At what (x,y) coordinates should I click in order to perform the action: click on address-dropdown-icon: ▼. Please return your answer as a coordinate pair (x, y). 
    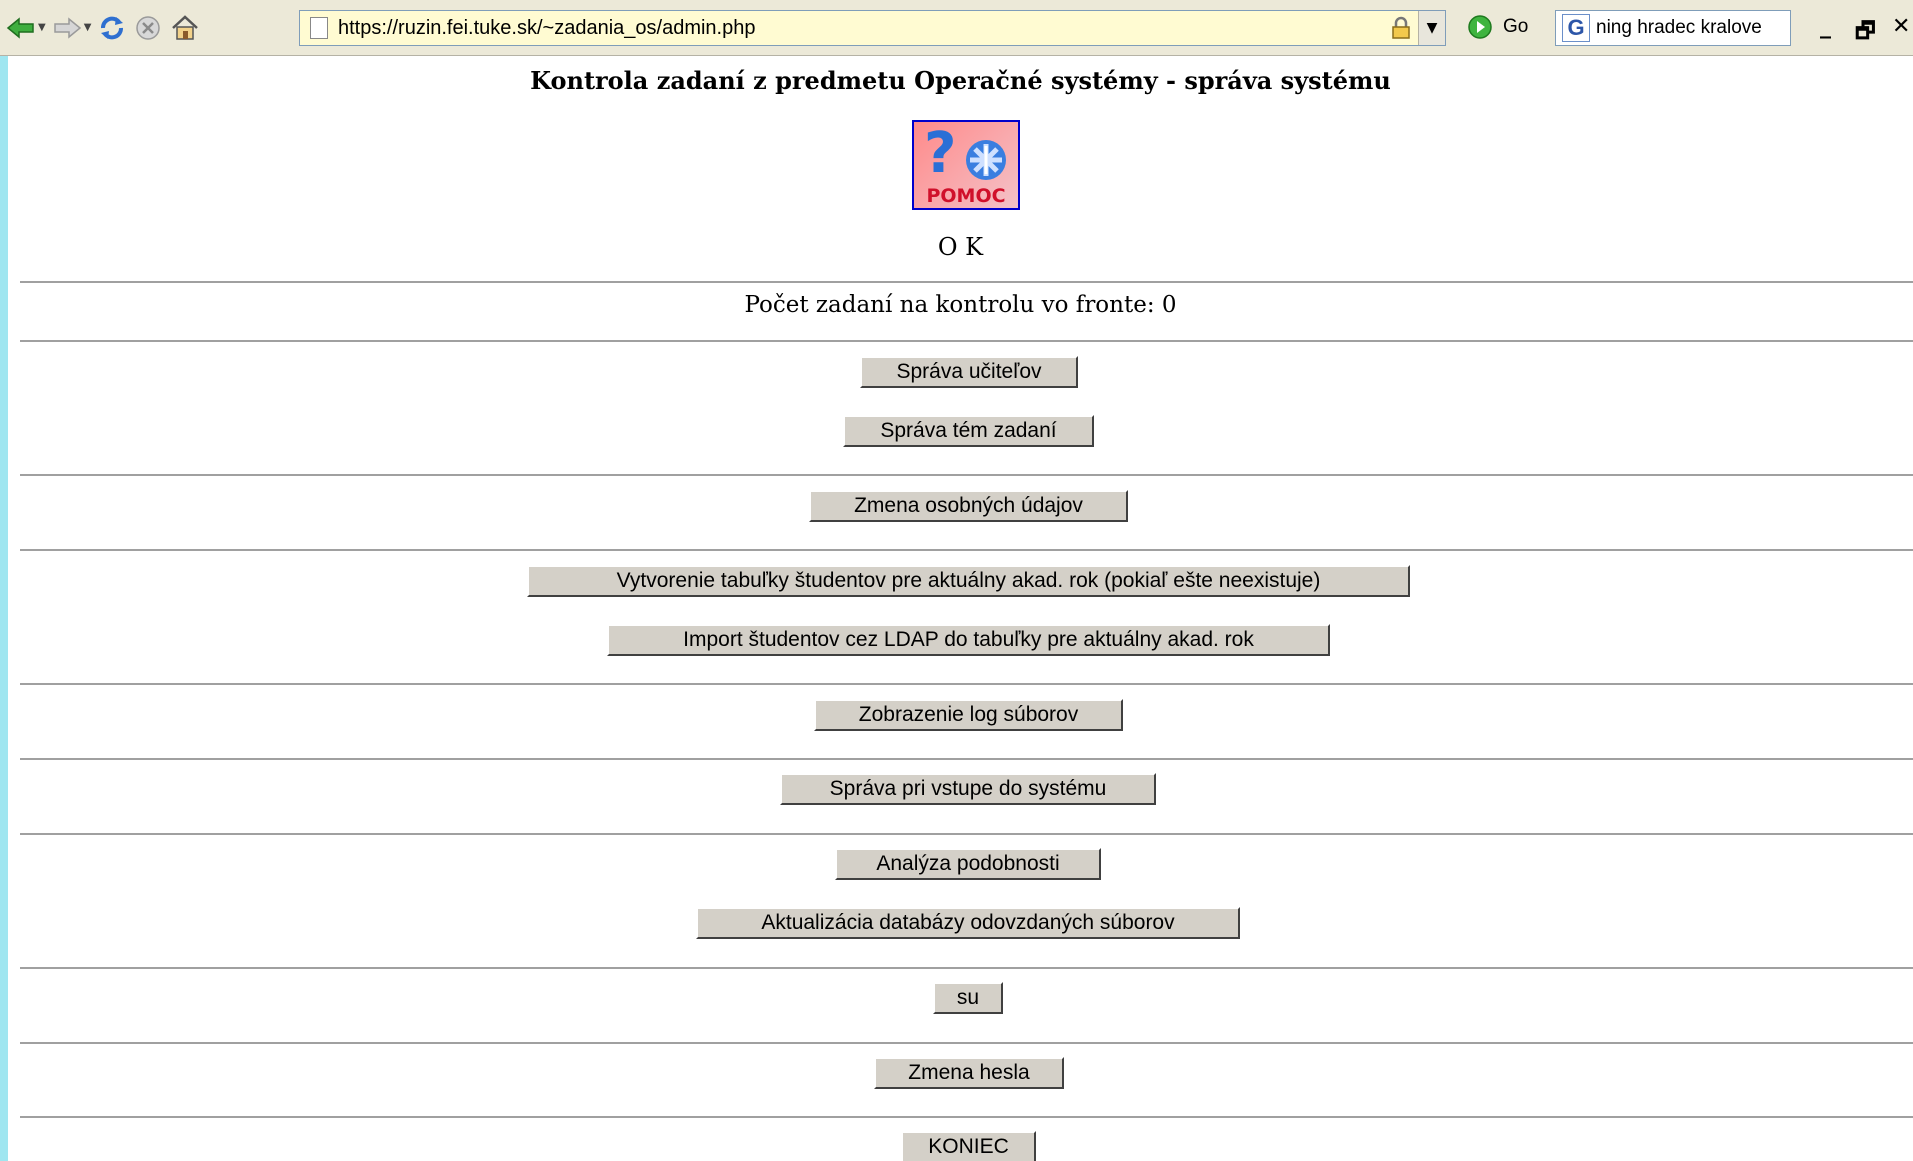
    Looking at the image, I should click on (1431, 28).